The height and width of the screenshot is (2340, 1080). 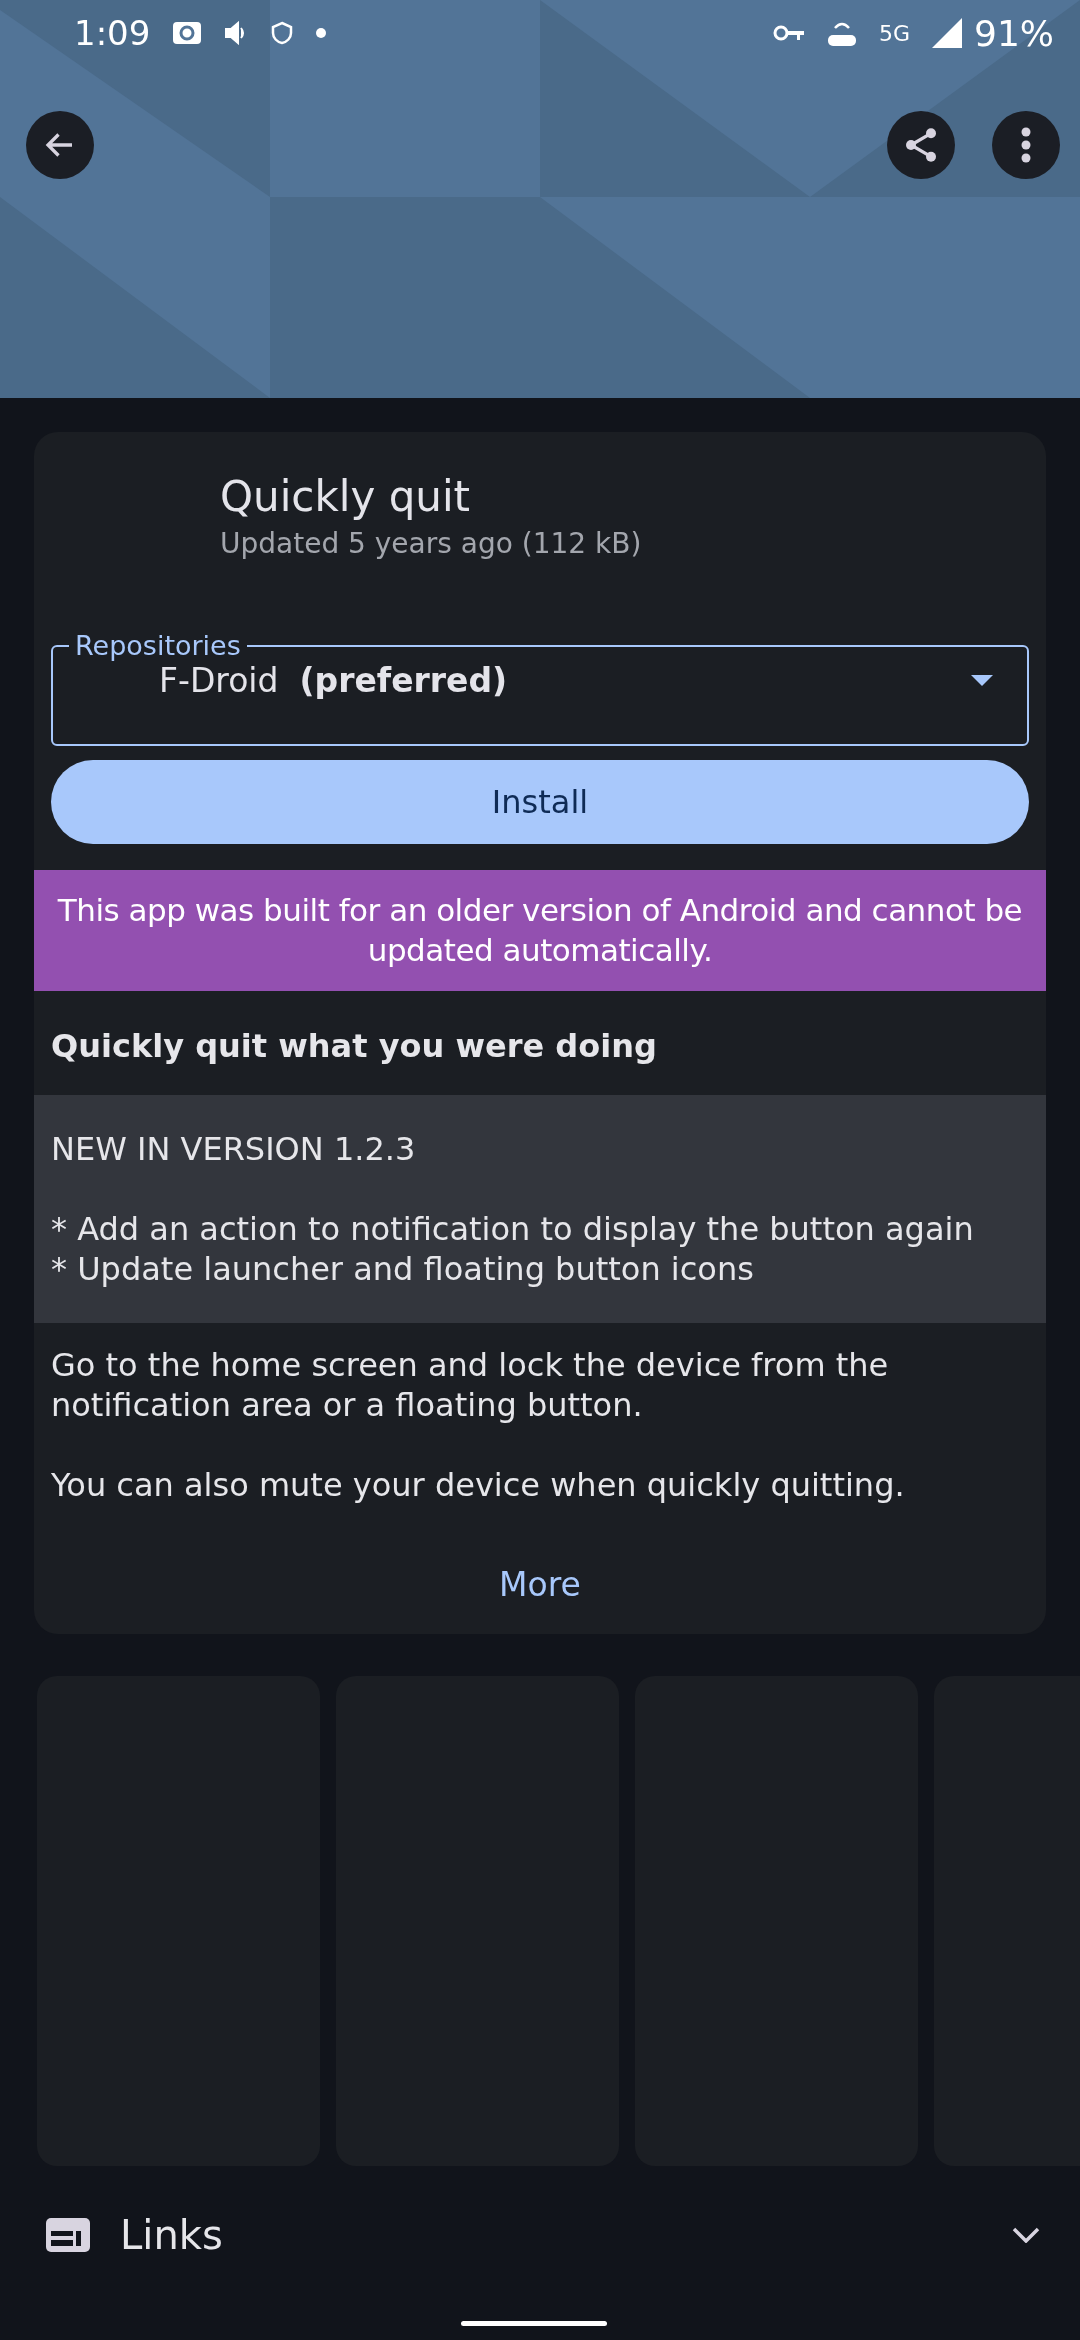 What do you see at coordinates (470, 1384) in the screenshot?
I see `description-text: Go to the home screen and lock the device from the notification area or a floating button.` at bounding box center [470, 1384].